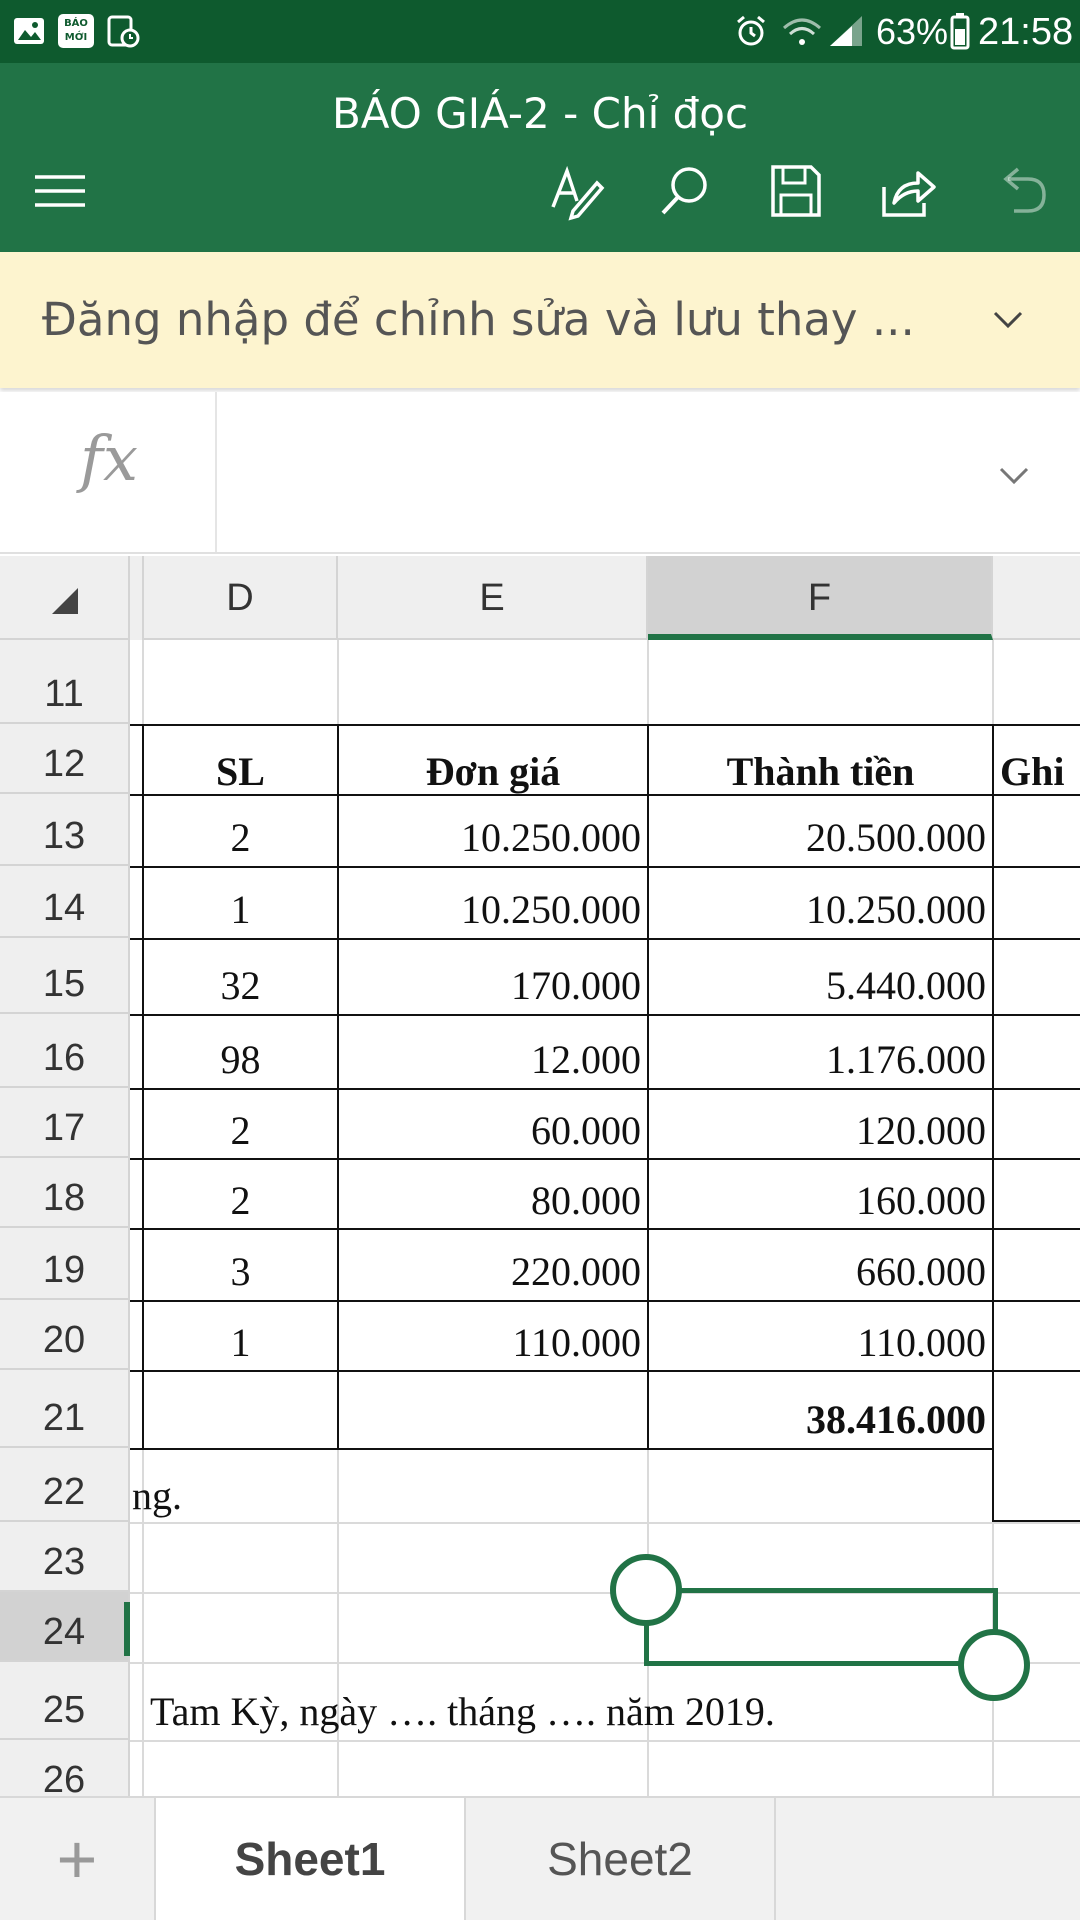  I want to click on cell-don-gia: 110.000, so click(493, 1335).